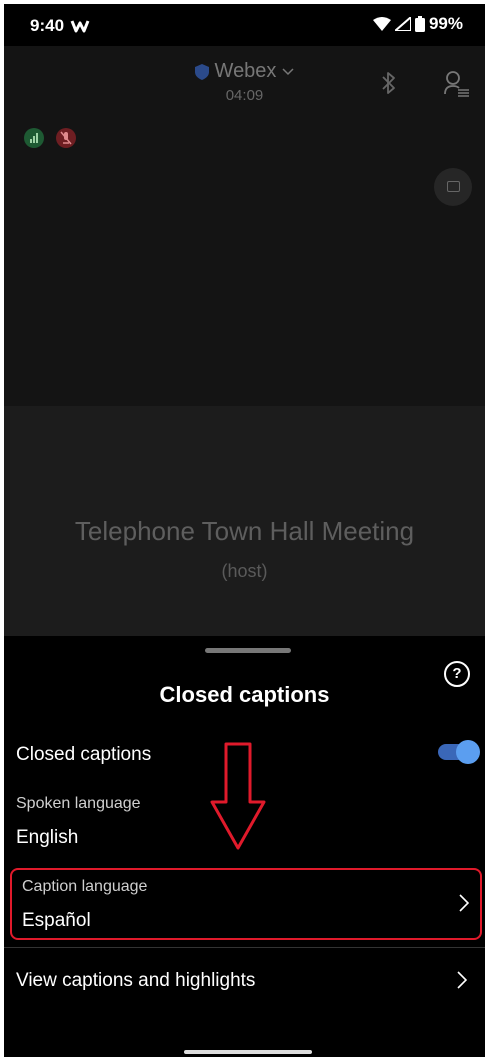 This screenshot has width=489, height=1061. Describe the element at coordinates (135, 981) in the screenshot. I see `view-captions-row: View captions and highlights` at that location.